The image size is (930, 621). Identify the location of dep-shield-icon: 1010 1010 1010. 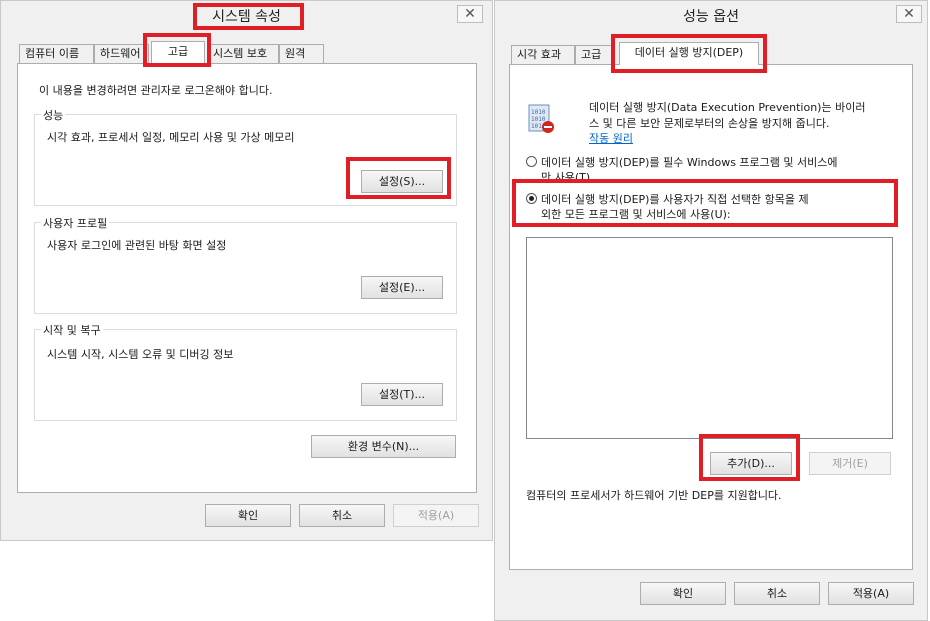
(541, 119).